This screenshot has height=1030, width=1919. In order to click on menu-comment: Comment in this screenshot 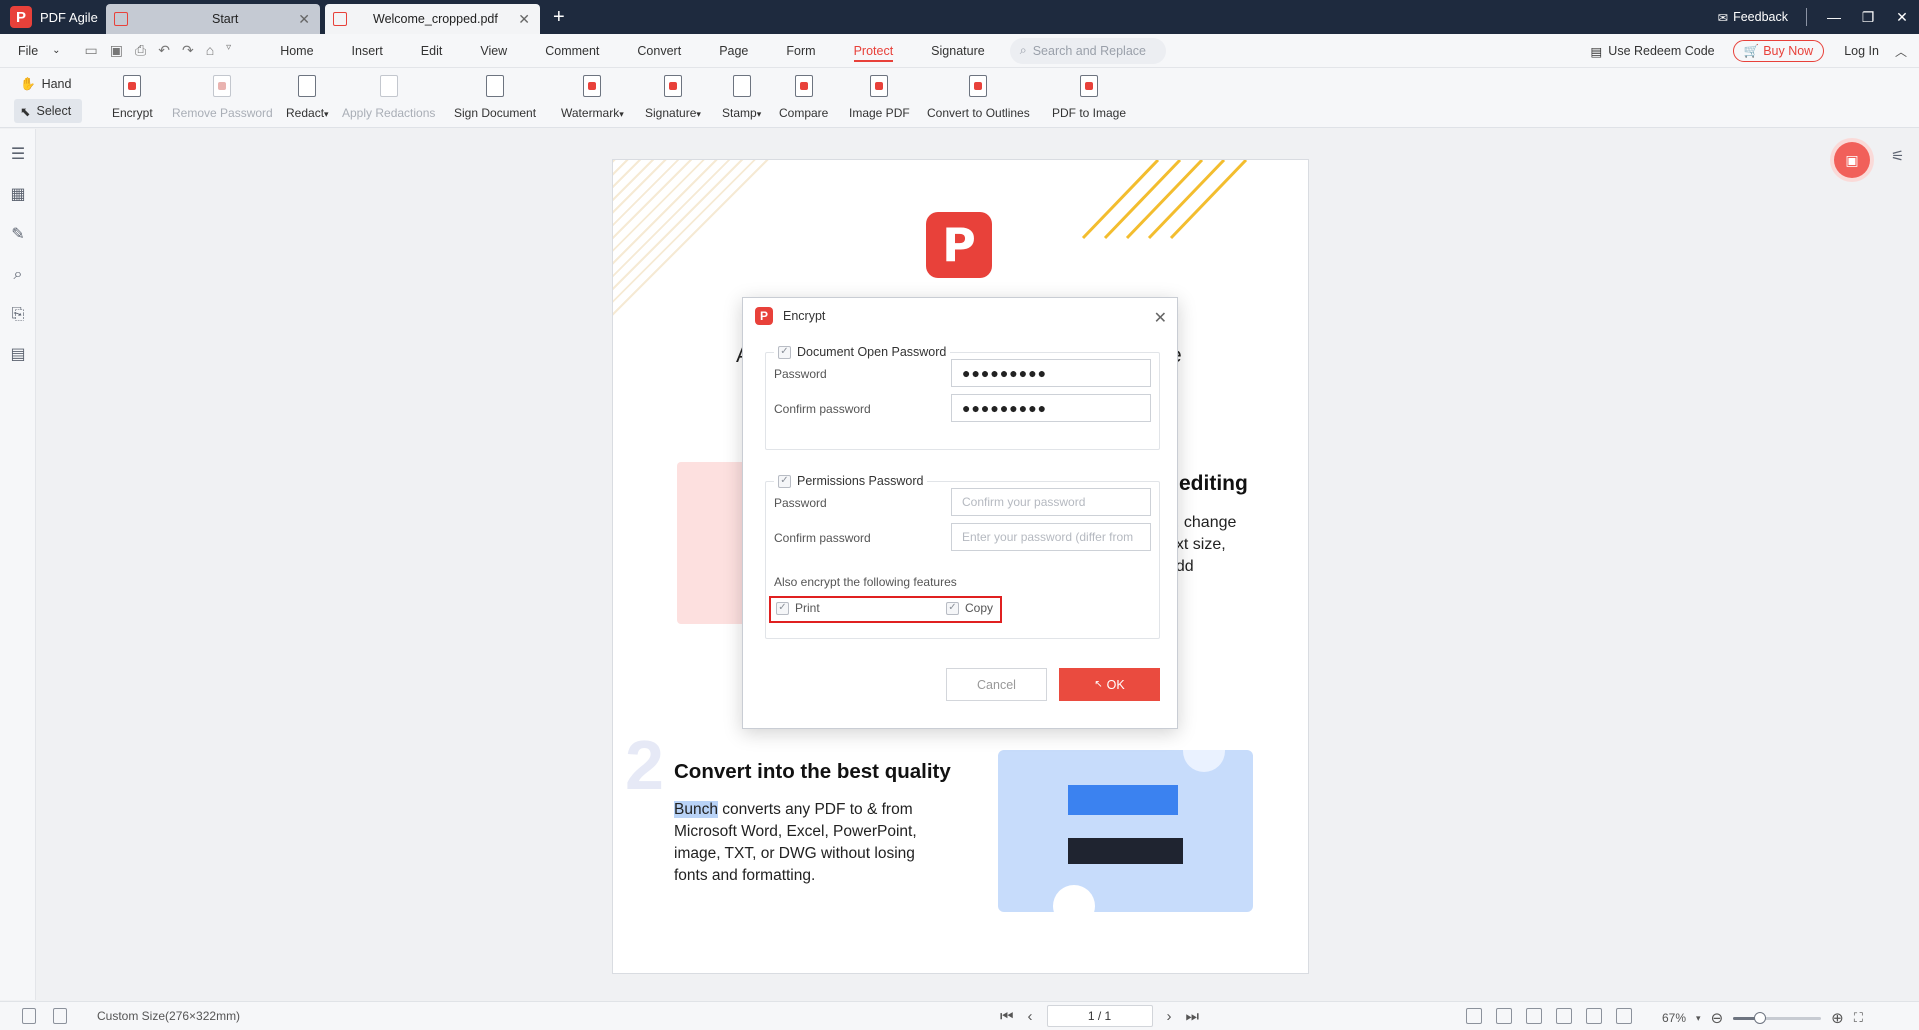, I will do `click(572, 51)`.